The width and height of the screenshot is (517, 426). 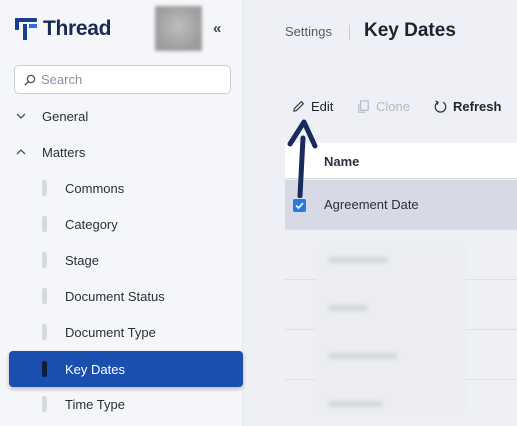 What do you see at coordinates (126, 369) in the screenshot?
I see `sidebar-item-key-dates: Key Dates` at bounding box center [126, 369].